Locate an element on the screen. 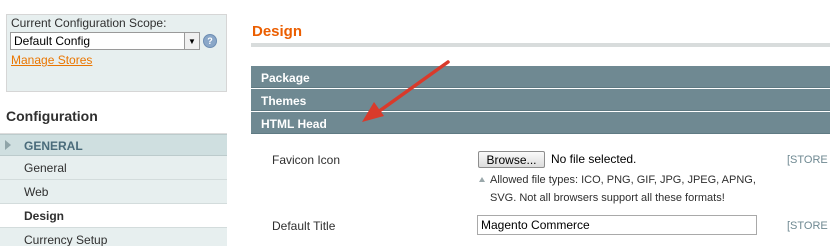 Image resolution: width=830 pixels, height=246 pixels. note-triangle-icon is located at coordinates (482, 179).